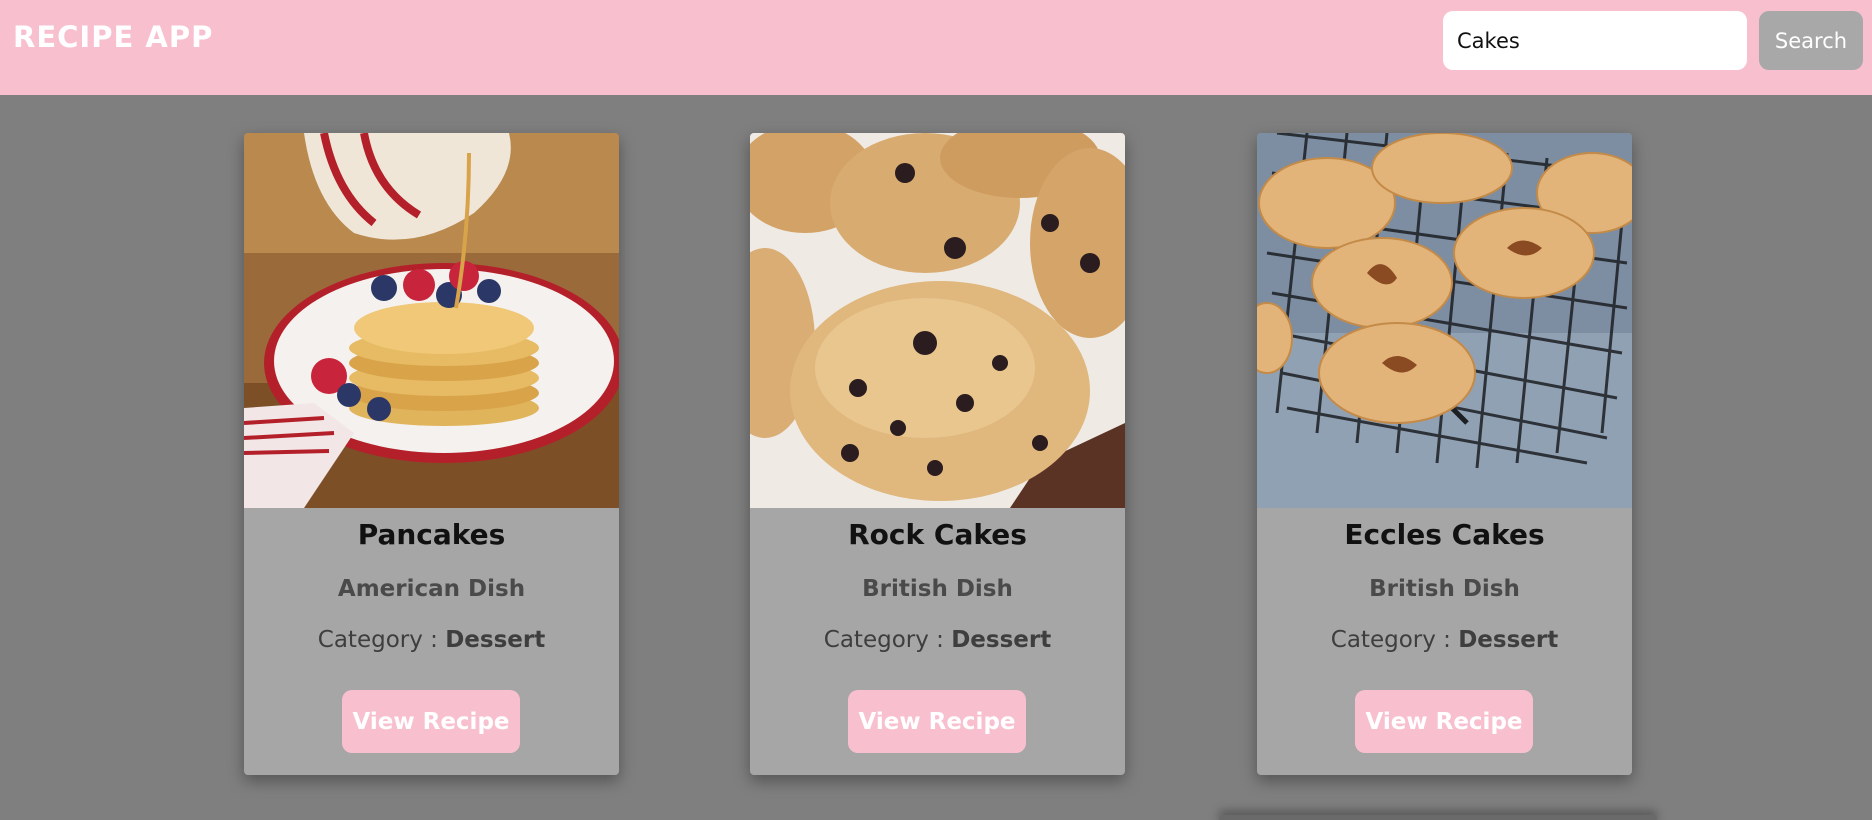 The width and height of the screenshot is (1872, 820). Describe the element at coordinates (431, 589) in the screenshot. I see `recipe-area: American Dish` at that location.